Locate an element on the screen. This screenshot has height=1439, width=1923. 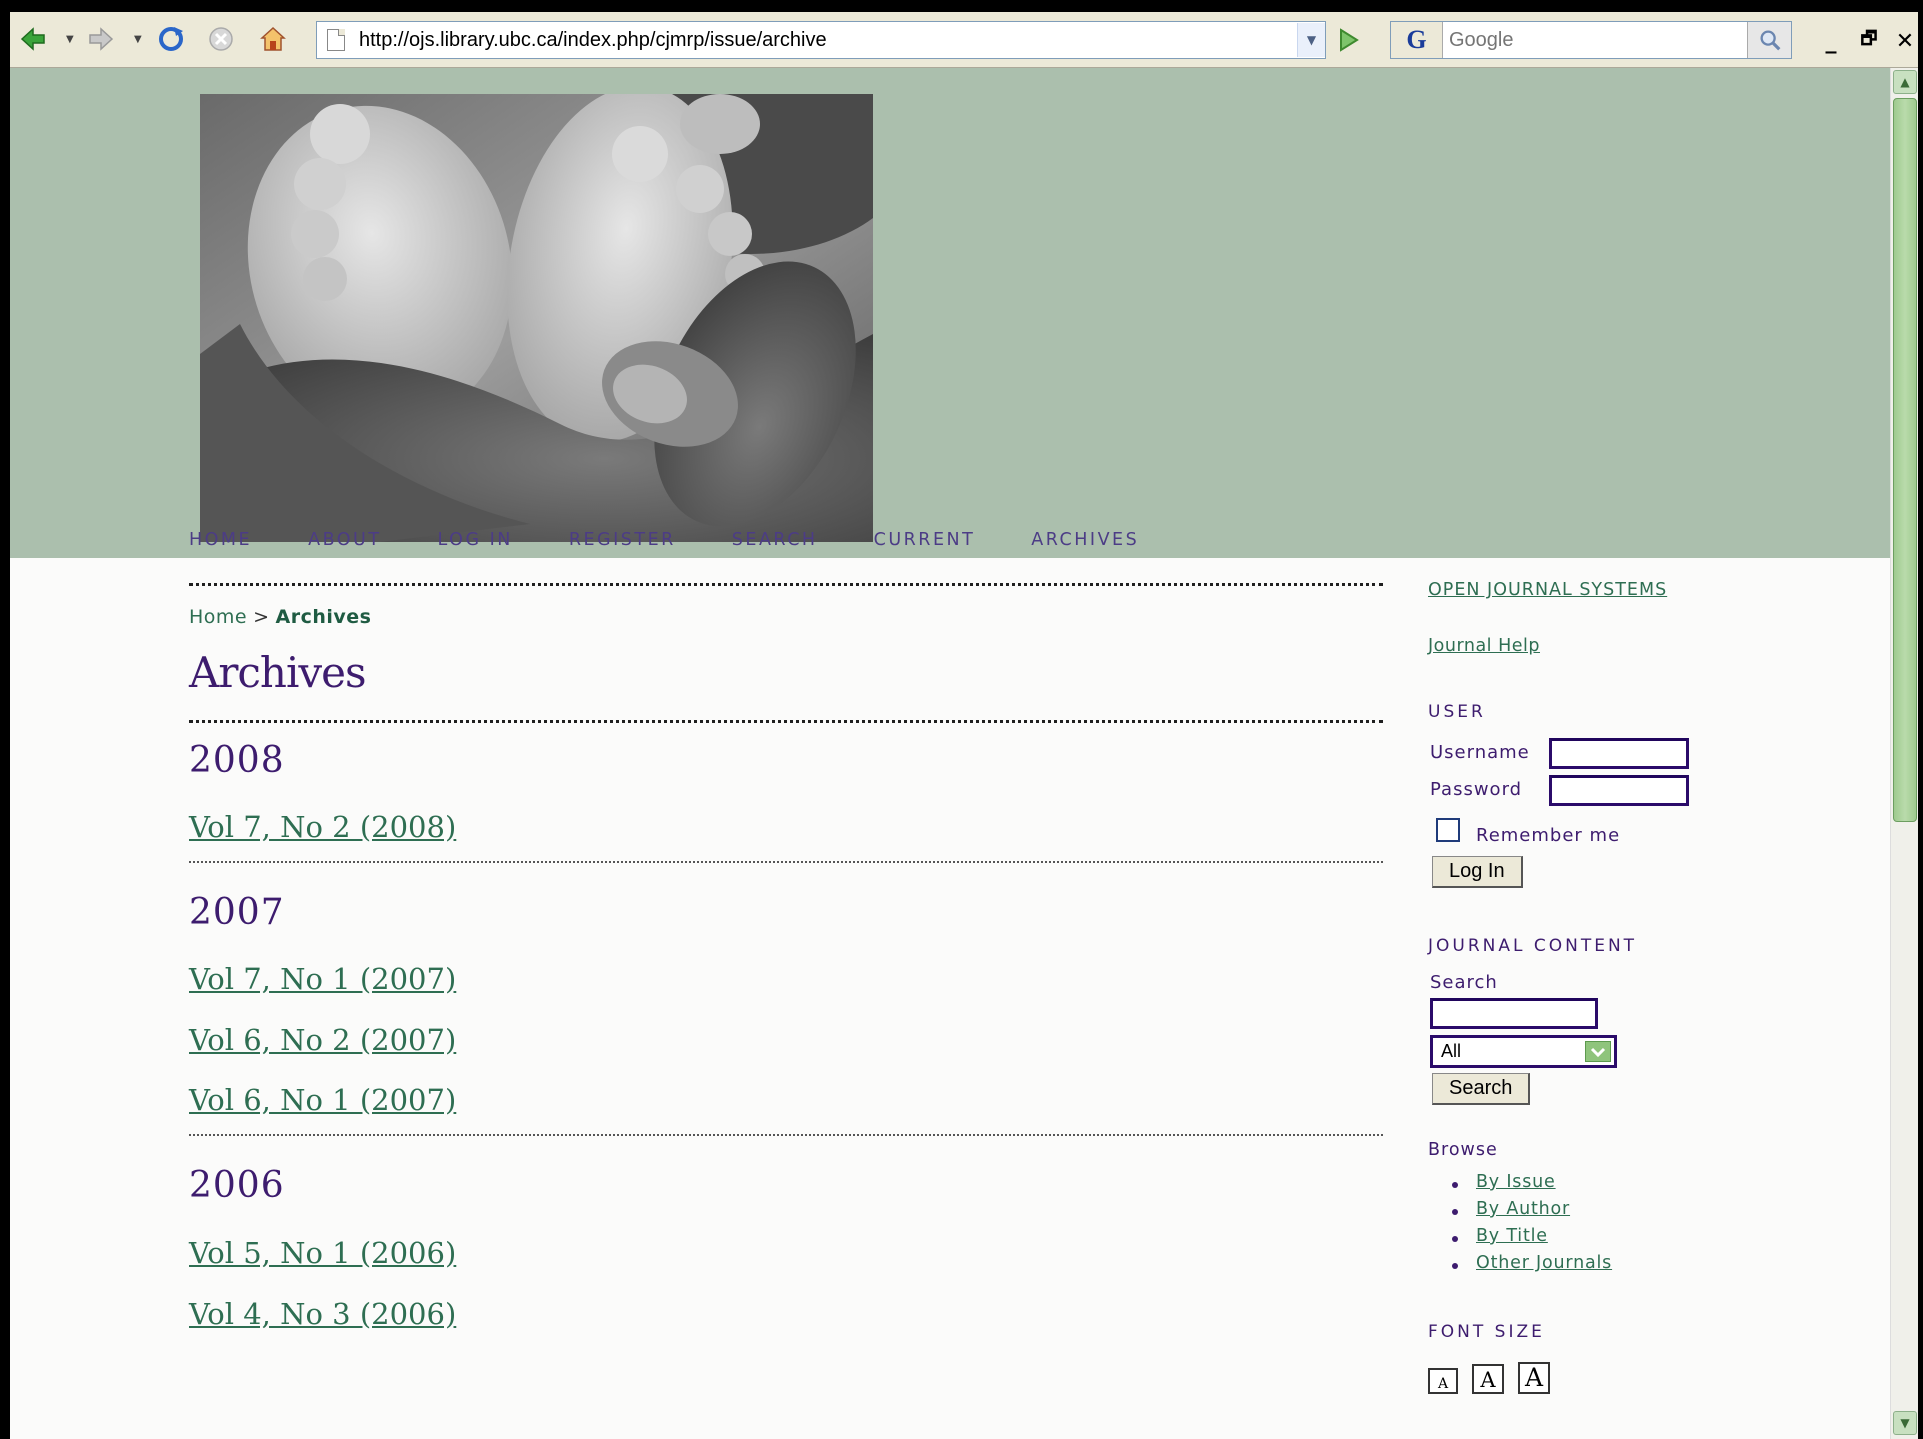
journal-search-button: Search is located at coordinates (1481, 1089).